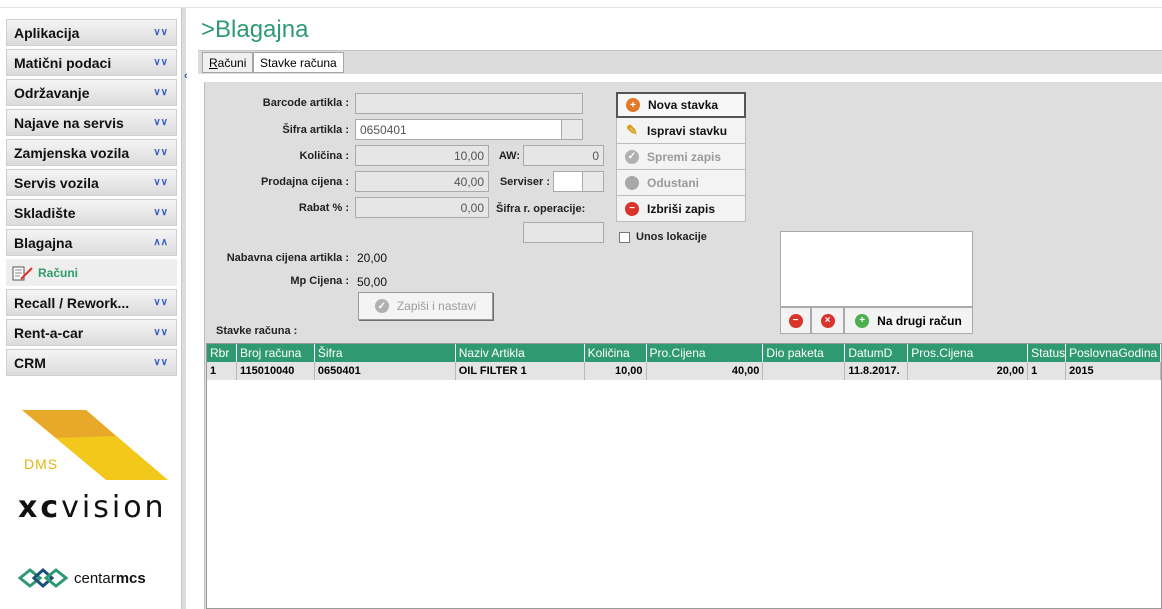 The image size is (1162, 609). Describe the element at coordinates (43, 578) in the screenshot. I see `centarmcs-mark-icon` at that location.